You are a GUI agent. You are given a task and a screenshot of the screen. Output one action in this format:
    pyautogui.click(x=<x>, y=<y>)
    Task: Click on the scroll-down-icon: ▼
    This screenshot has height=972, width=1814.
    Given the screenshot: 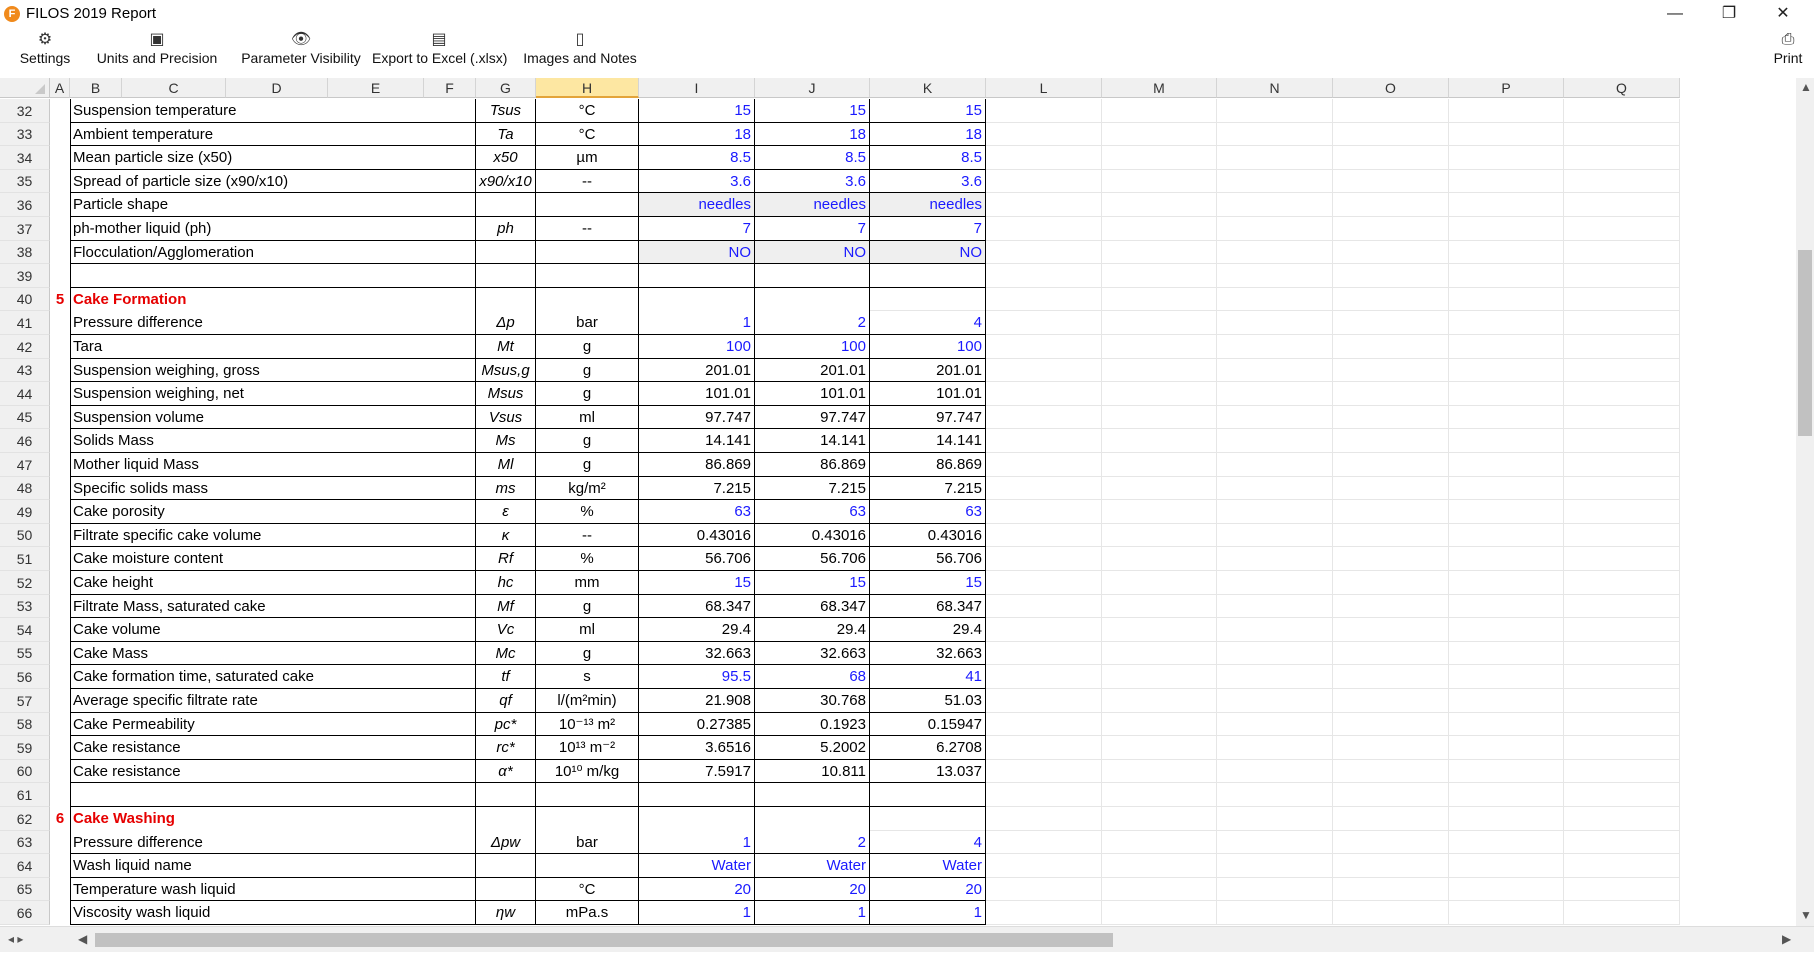 What is the action you would take?
    pyautogui.click(x=1806, y=915)
    